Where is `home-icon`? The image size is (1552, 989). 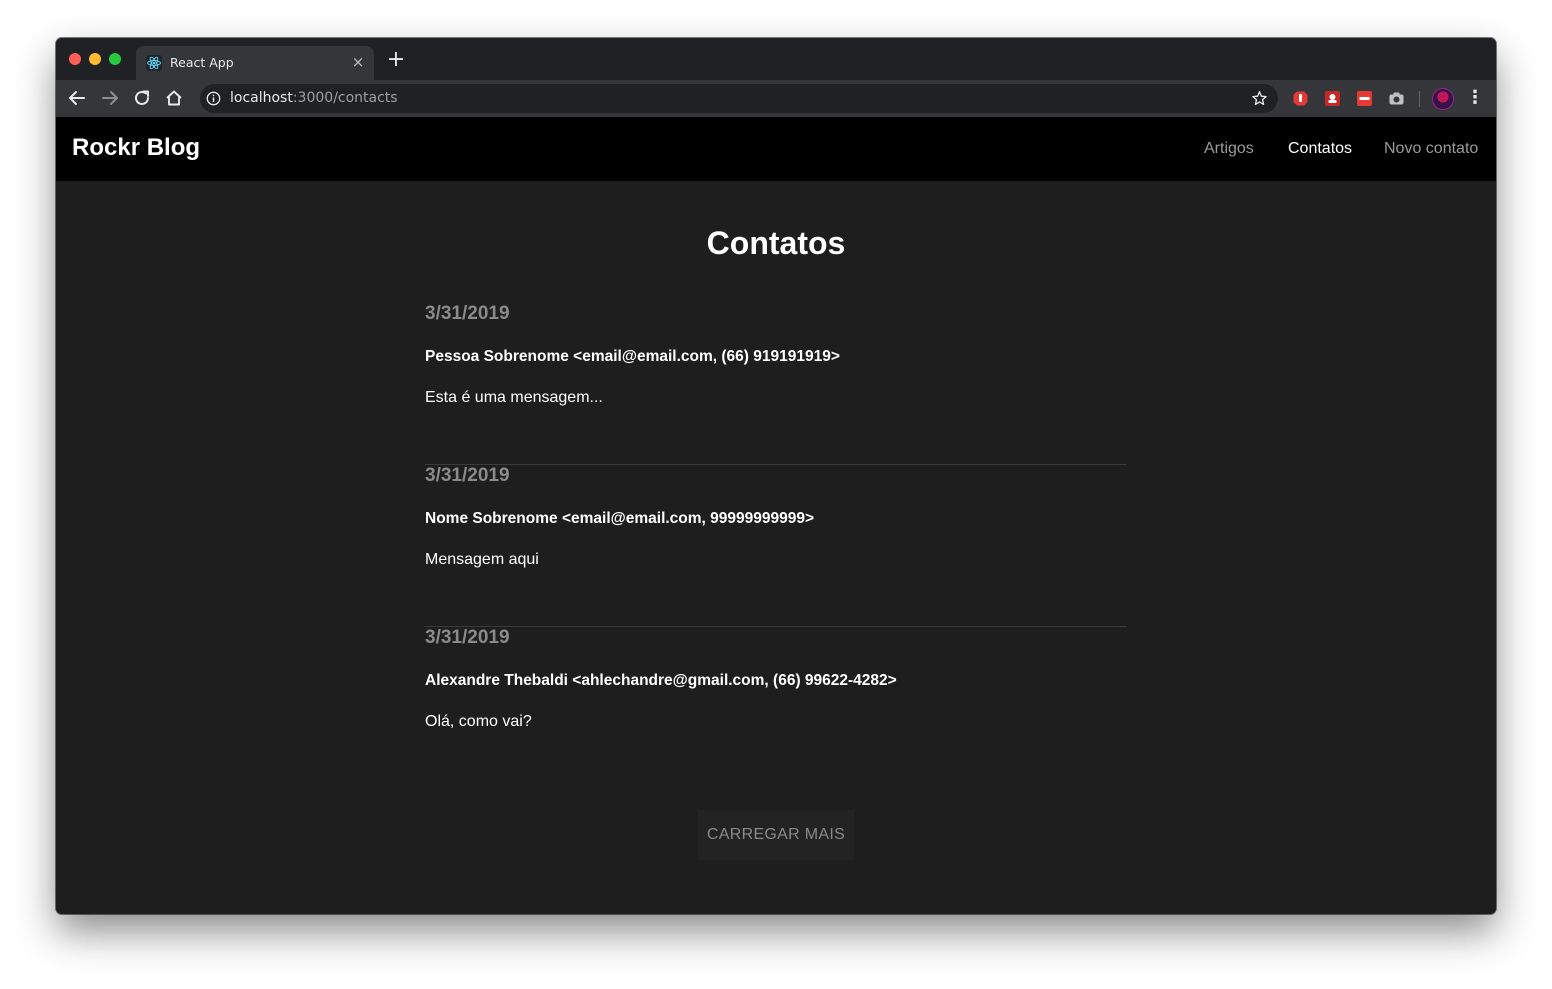
home-icon is located at coordinates (174, 98).